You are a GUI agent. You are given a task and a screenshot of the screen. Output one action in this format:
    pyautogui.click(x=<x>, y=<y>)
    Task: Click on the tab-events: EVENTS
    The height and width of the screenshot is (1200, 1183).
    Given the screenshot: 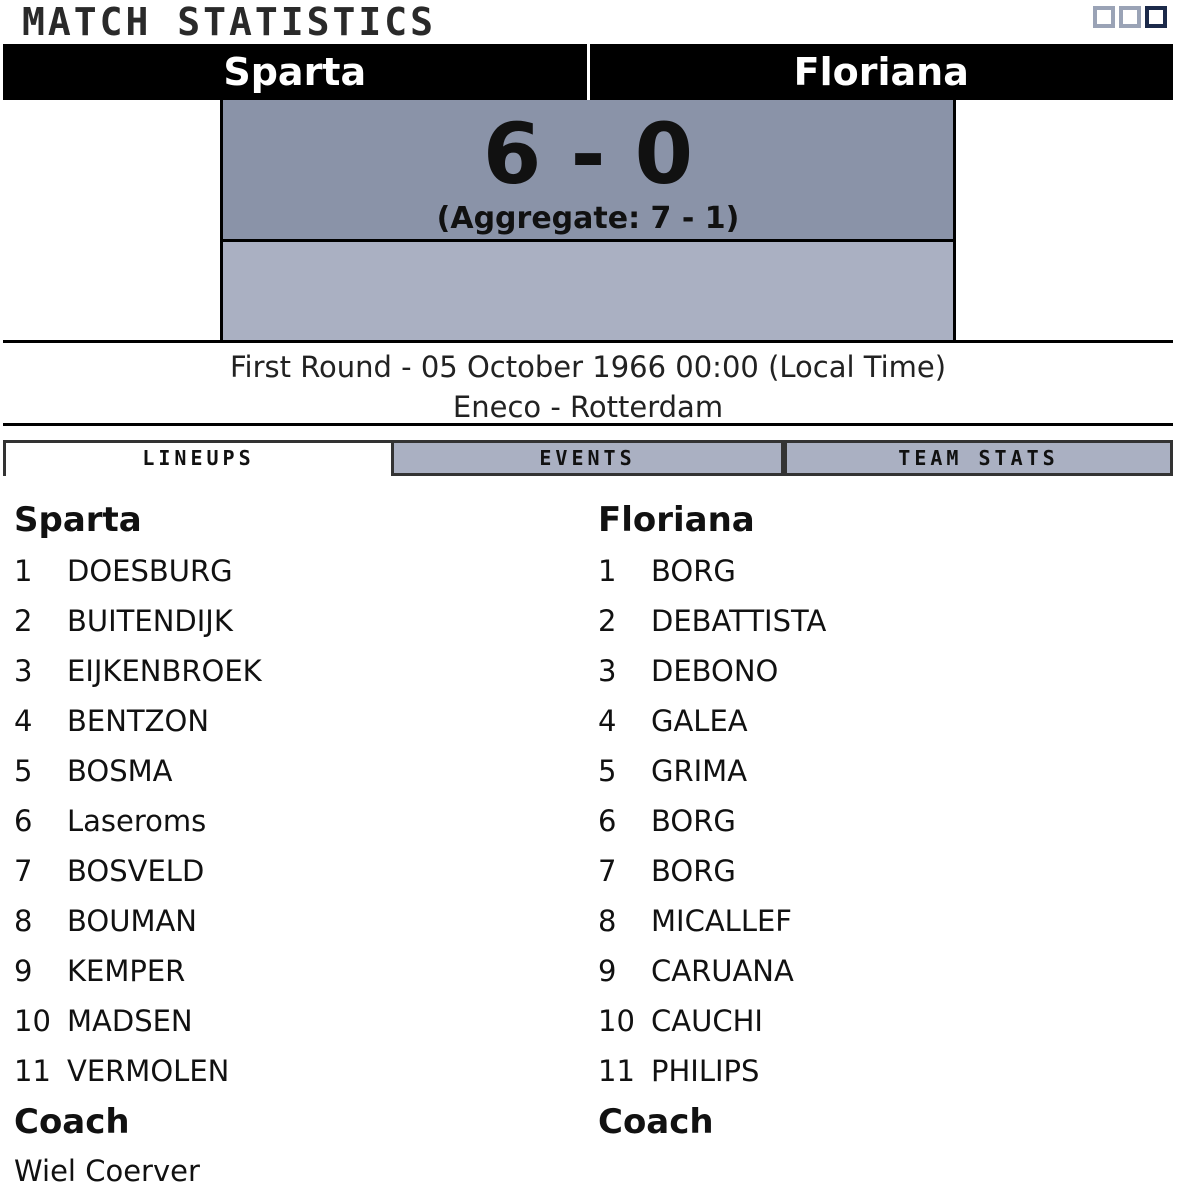 What is the action you would take?
    pyautogui.click(x=587, y=458)
    